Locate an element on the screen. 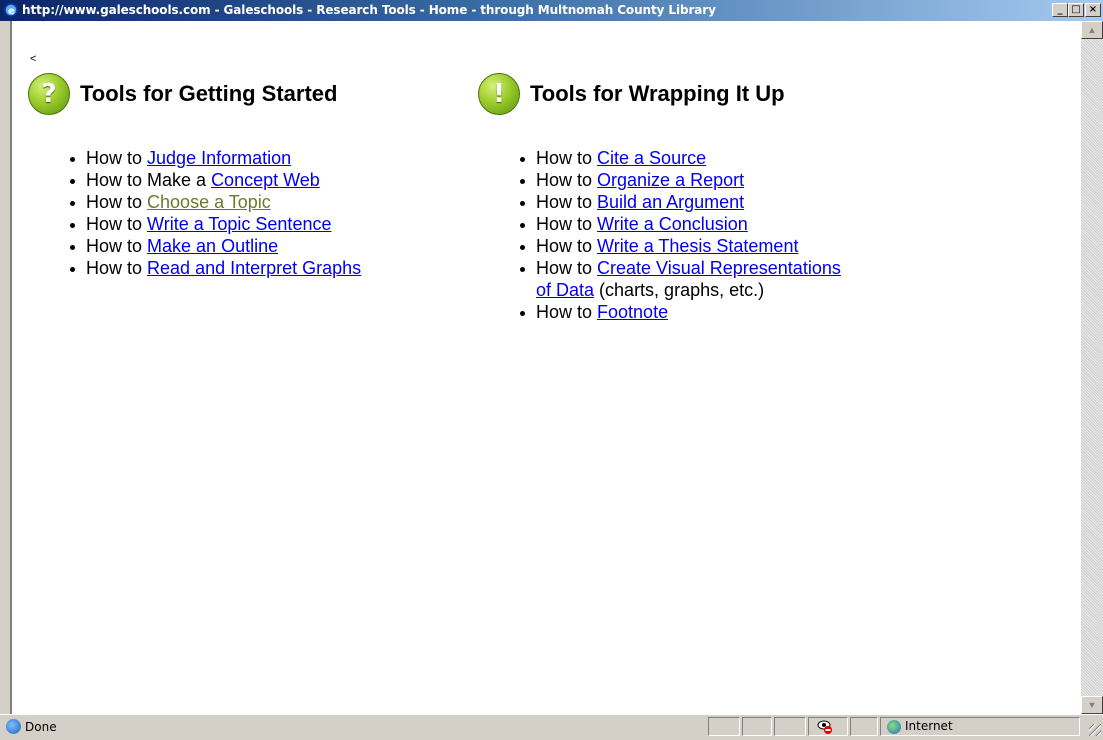 The width and height of the screenshot is (1103, 740). wrapping-up-item: How to Organize a Report is located at coordinates (684, 180).